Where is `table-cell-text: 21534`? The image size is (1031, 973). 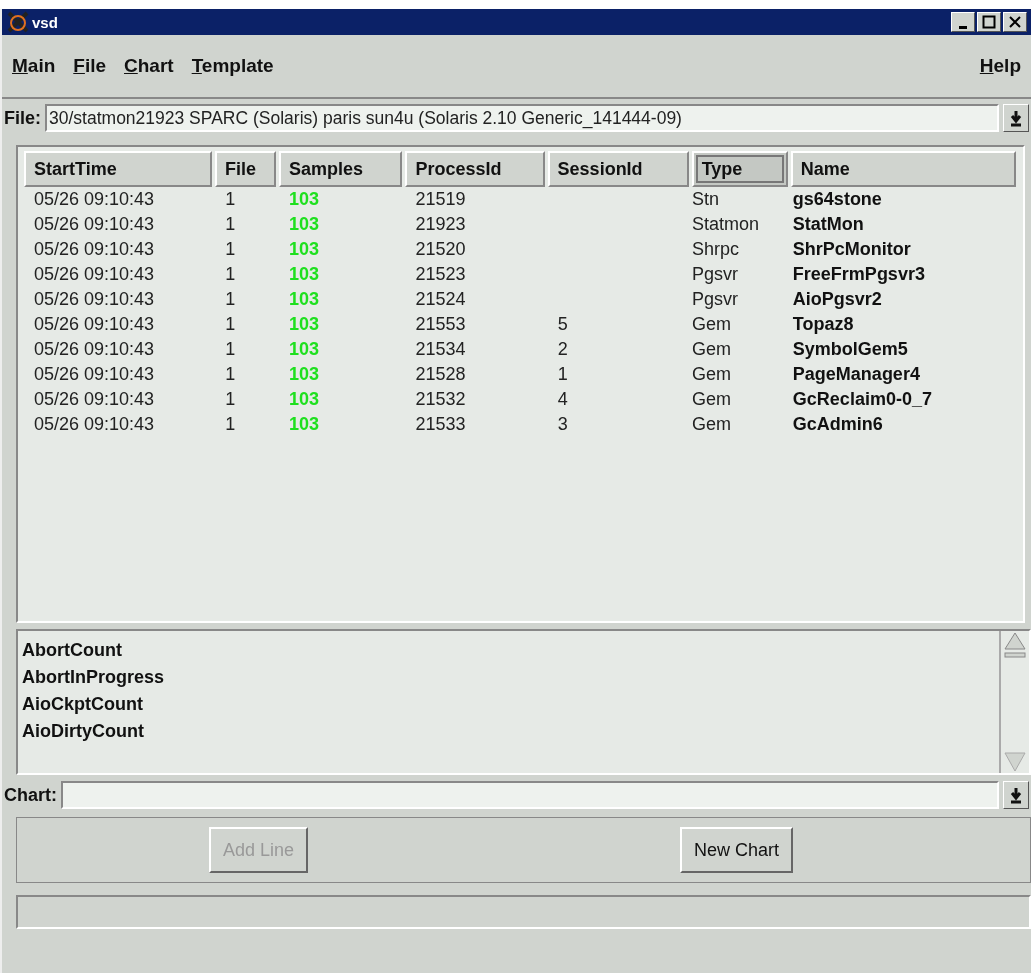
table-cell-text: 21534 is located at coordinates (440, 349).